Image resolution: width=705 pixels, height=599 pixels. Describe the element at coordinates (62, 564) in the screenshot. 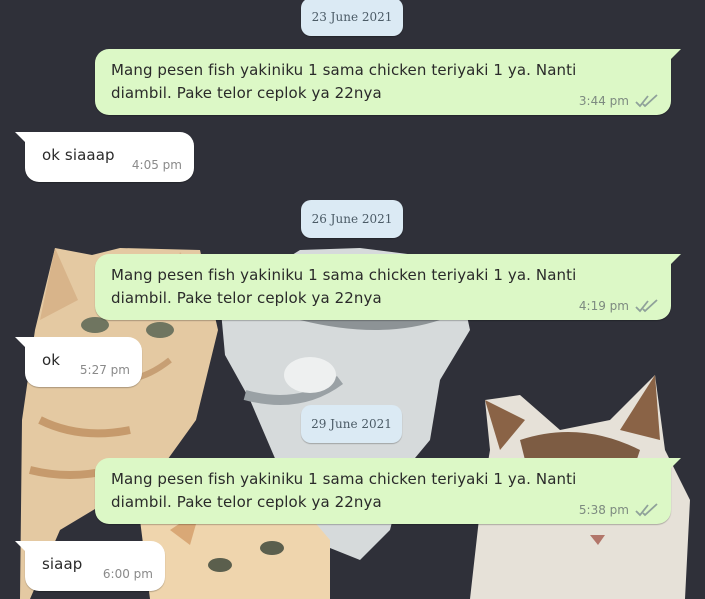

I see `message-text: siaap` at that location.